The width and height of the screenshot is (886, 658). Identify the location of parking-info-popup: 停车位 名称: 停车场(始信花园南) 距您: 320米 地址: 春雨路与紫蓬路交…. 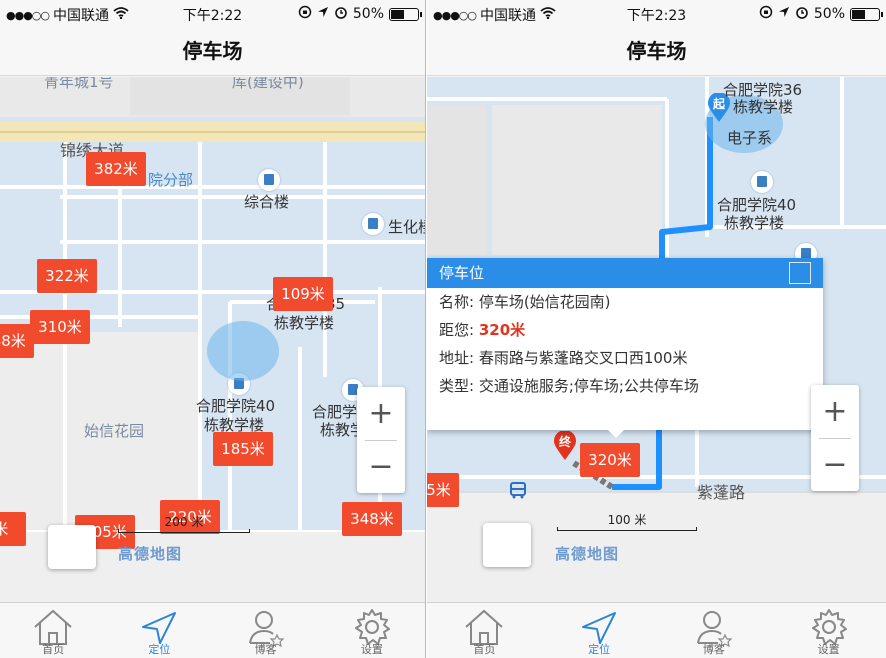
(625, 348).